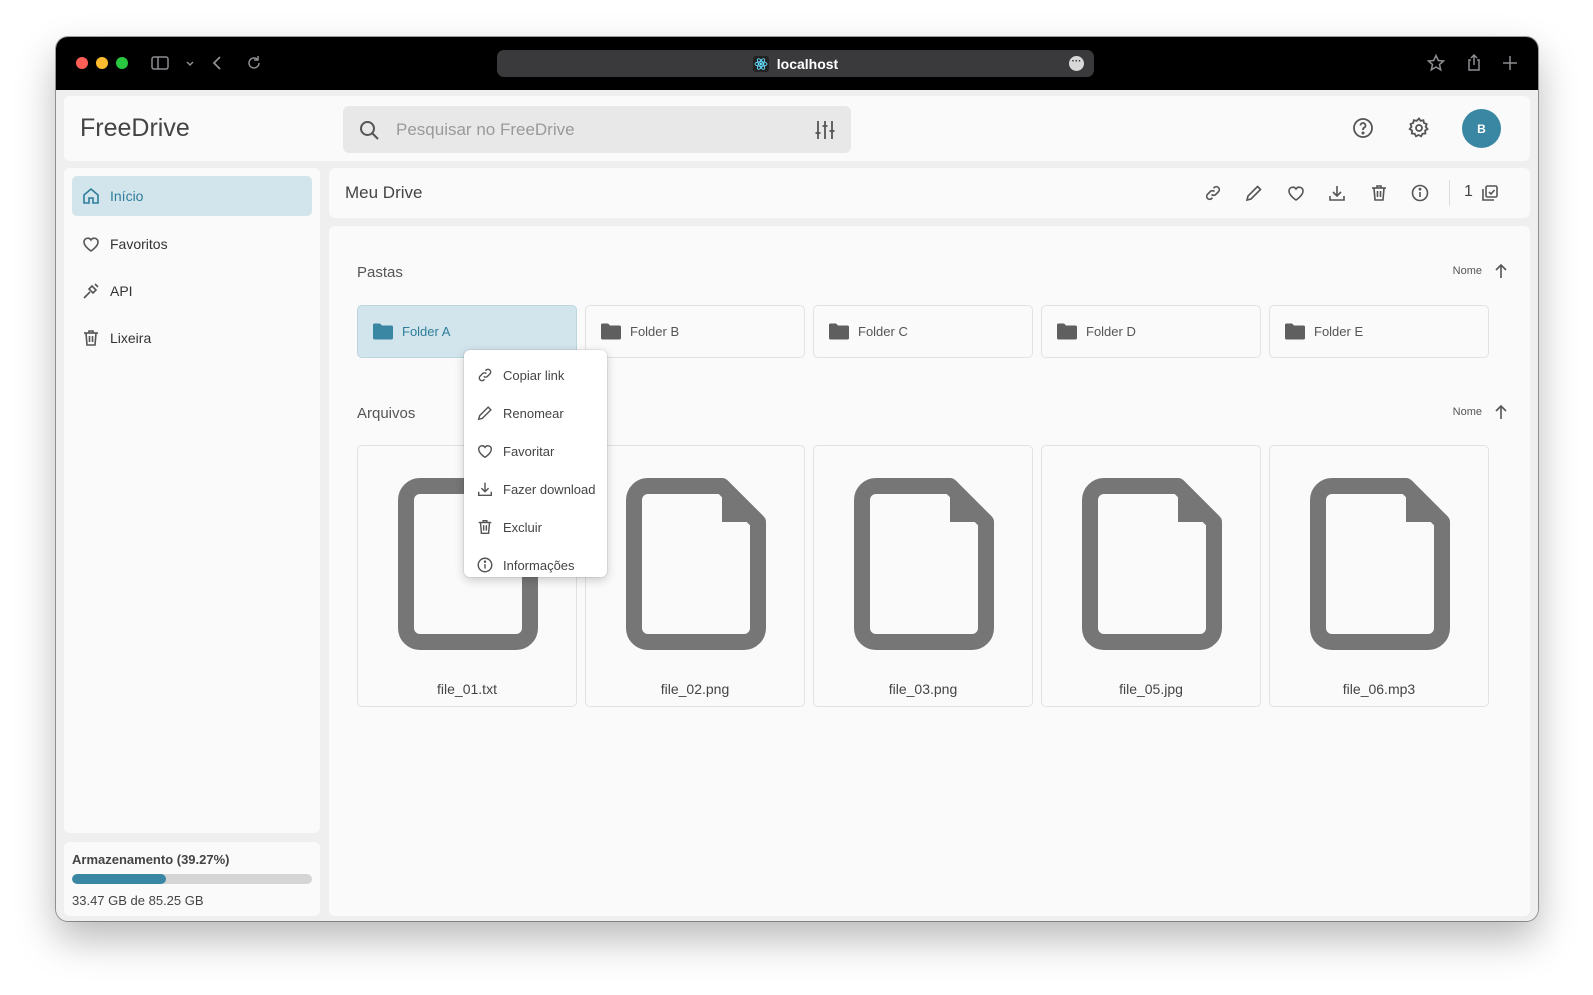 This screenshot has height=995, width=1593. I want to click on menu-item-favorite: Favoritar, so click(535, 451).